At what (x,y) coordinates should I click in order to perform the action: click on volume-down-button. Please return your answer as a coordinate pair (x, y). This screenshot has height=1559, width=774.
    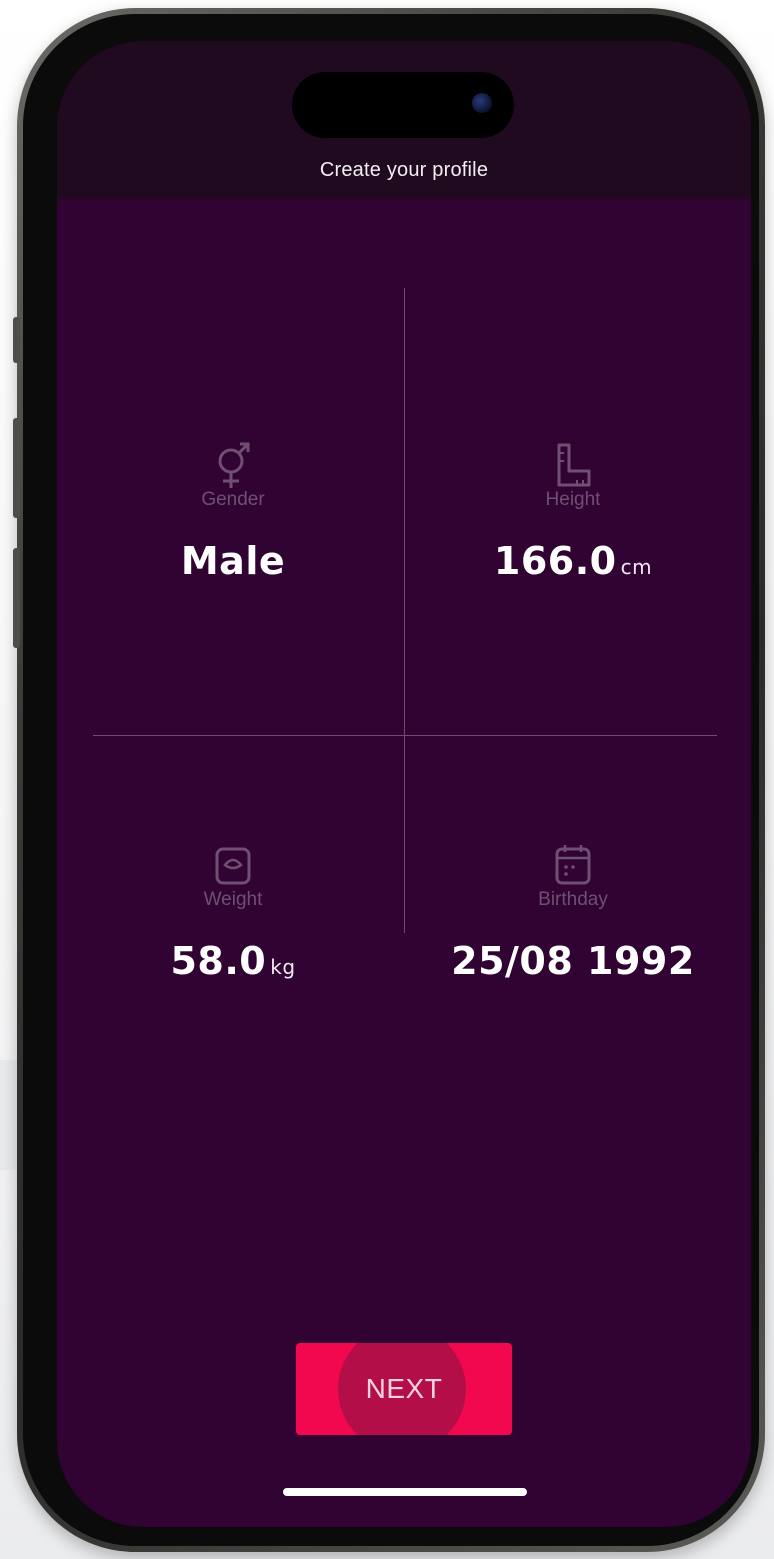
    Looking at the image, I should click on (16, 598).